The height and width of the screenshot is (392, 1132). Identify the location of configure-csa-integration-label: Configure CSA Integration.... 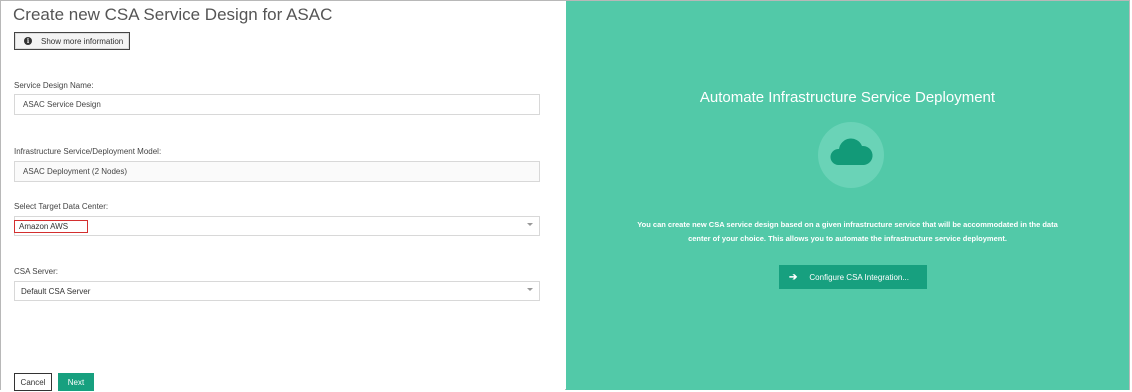
(859, 277).